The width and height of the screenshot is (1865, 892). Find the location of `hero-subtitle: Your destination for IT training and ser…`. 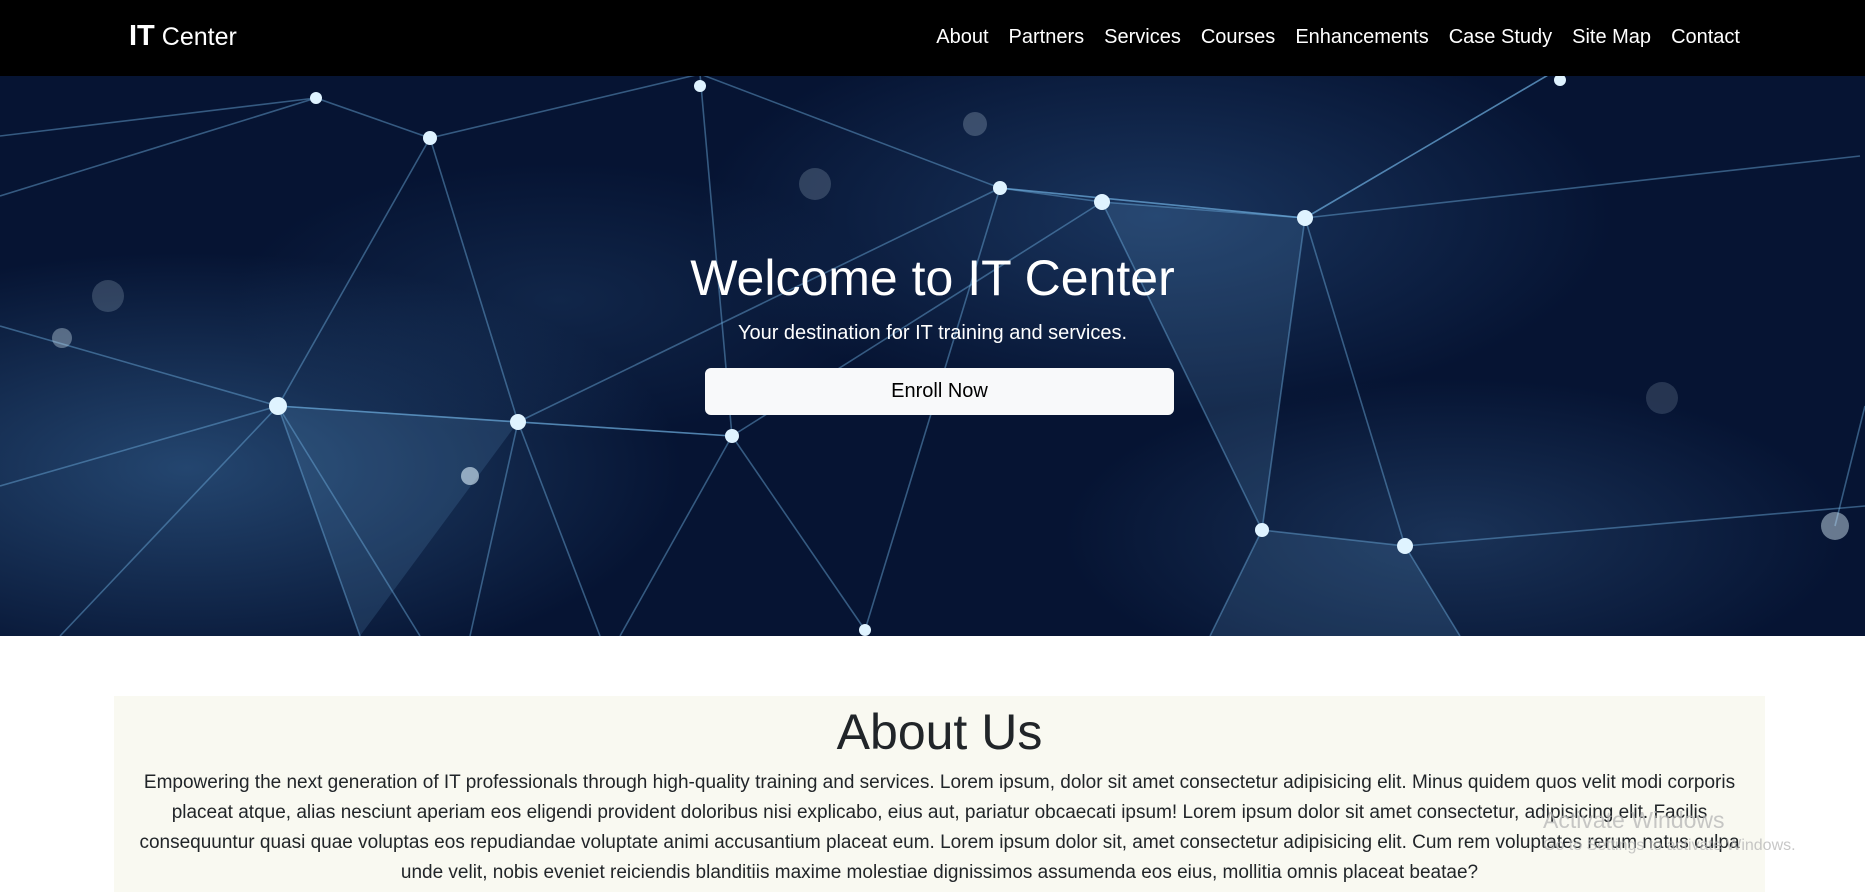

hero-subtitle: Your destination for IT training and ser… is located at coordinates (932, 333).